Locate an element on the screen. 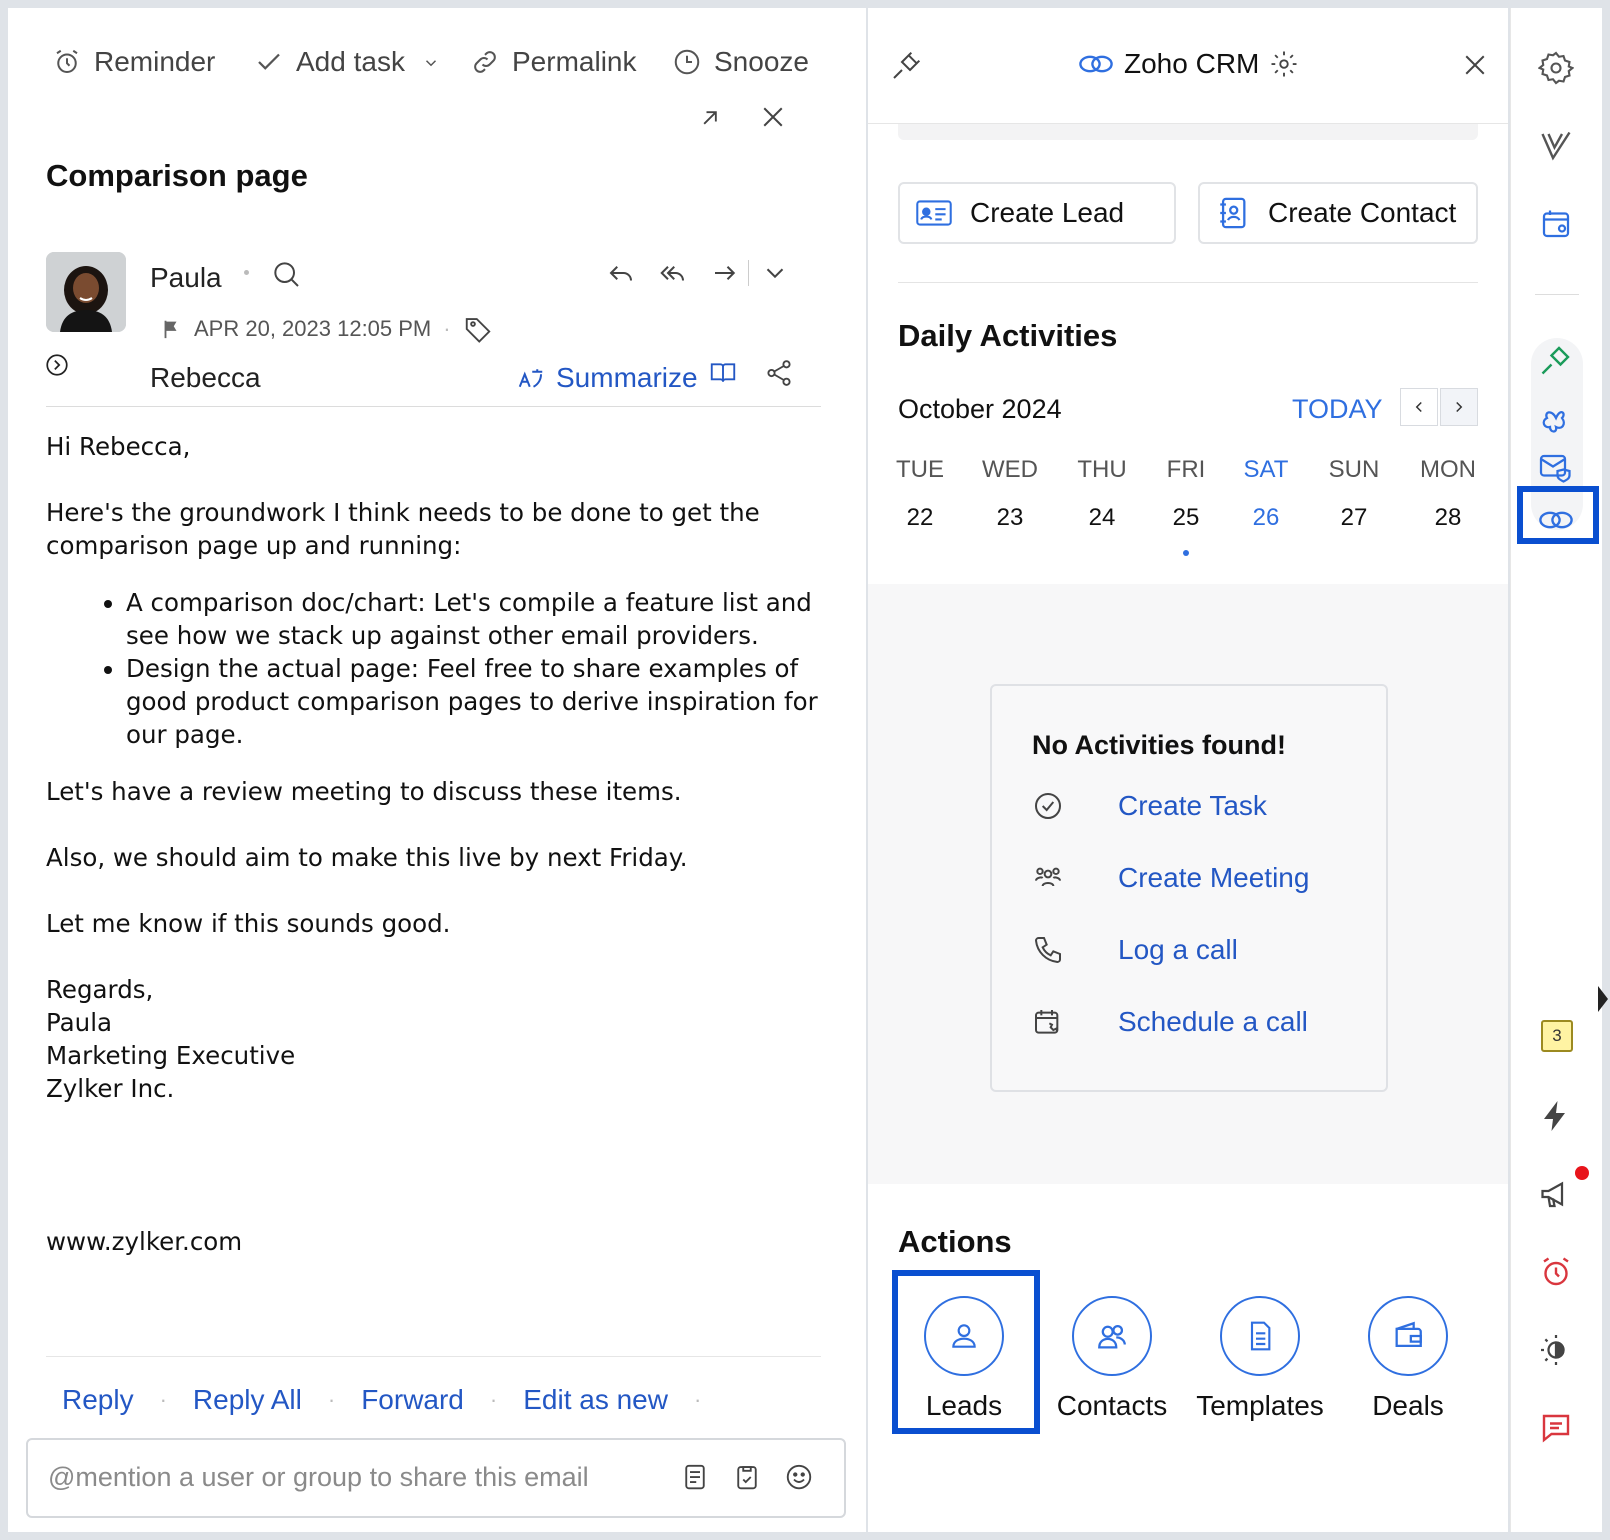  templates-action: Templates is located at coordinates (1260, 1359).